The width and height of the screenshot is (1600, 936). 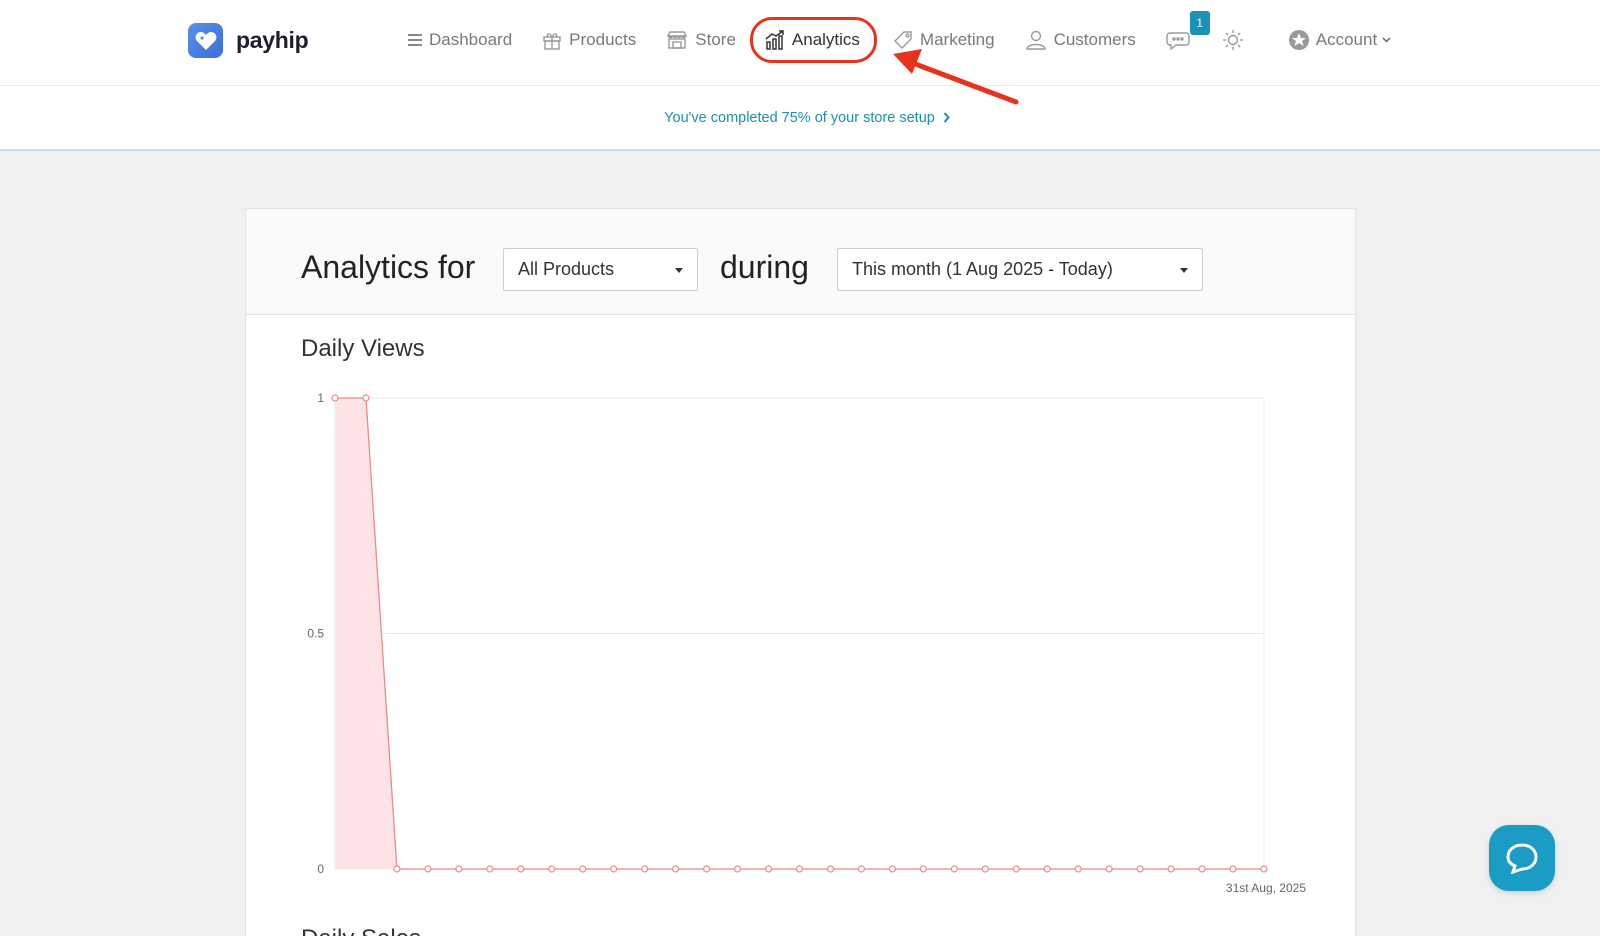 I want to click on chevron-right-icon, so click(x=946, y=117).